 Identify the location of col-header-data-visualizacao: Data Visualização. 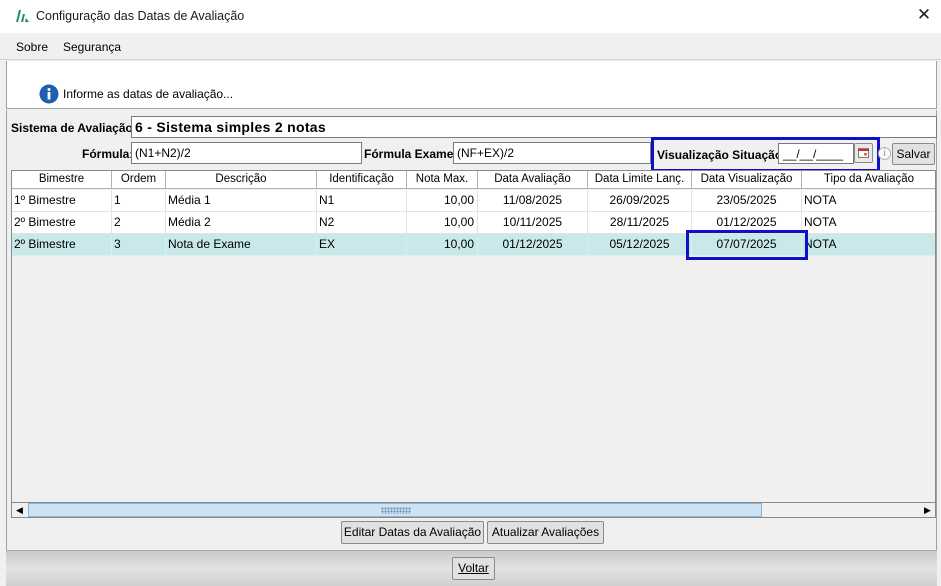
(747, 180).